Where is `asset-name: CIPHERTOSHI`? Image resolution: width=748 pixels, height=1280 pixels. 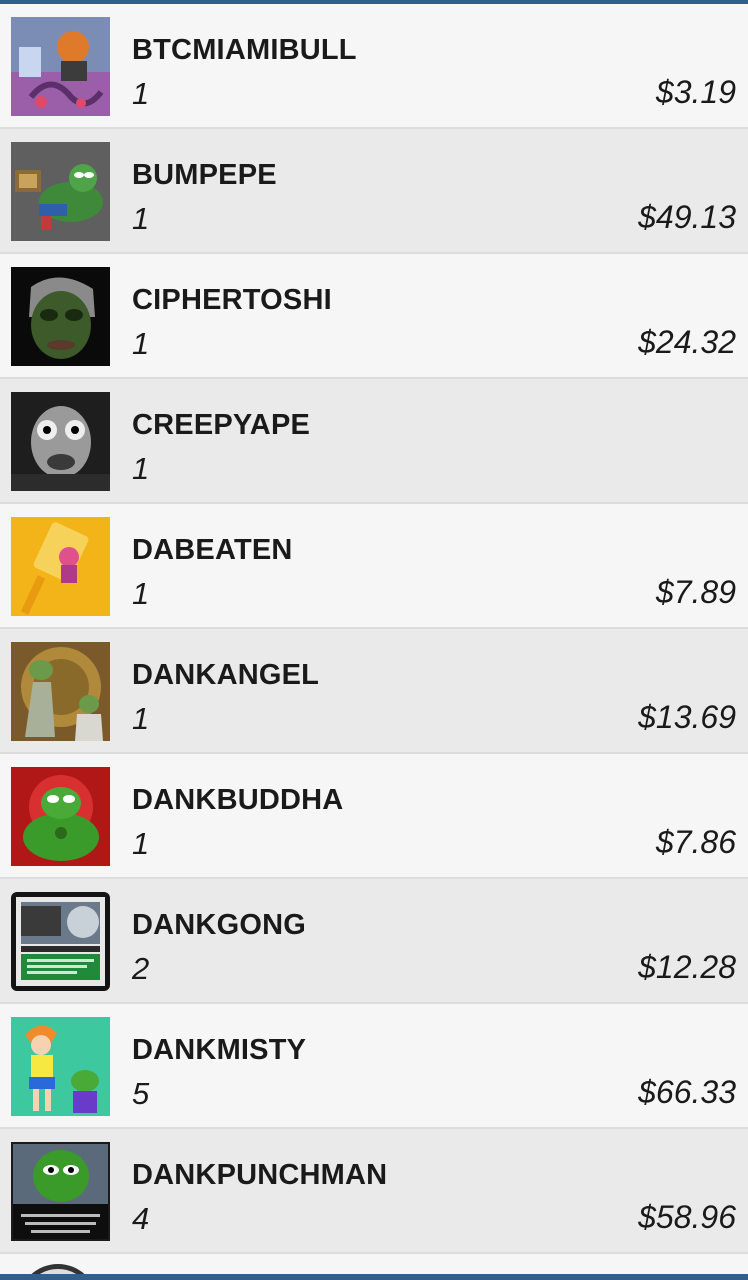
asset-name: CIPHERTOSHI is located at coordinates (232, 300).